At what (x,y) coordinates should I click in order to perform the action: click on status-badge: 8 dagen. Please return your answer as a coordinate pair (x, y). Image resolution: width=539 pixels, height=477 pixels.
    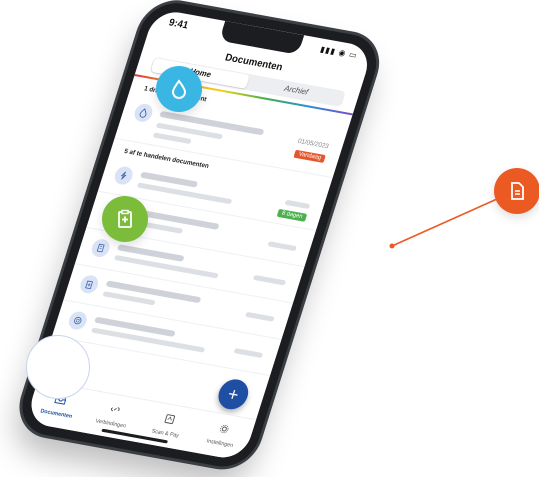
    Looking at the image, I should click on (292, 215).